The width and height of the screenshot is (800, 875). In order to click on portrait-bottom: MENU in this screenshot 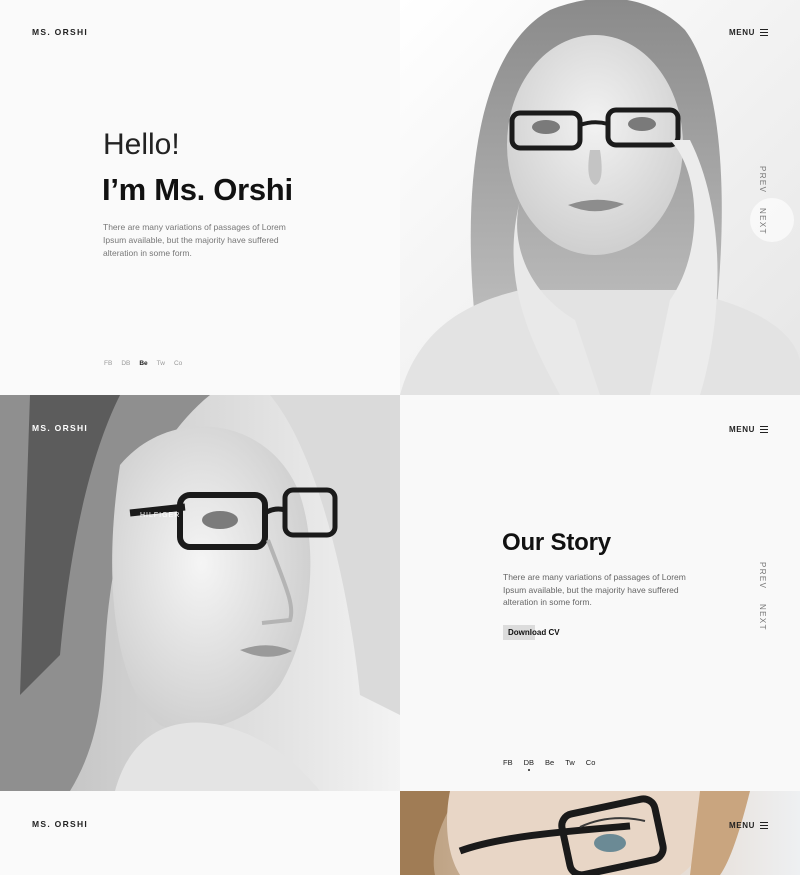, I will do `click(600, 833)`.